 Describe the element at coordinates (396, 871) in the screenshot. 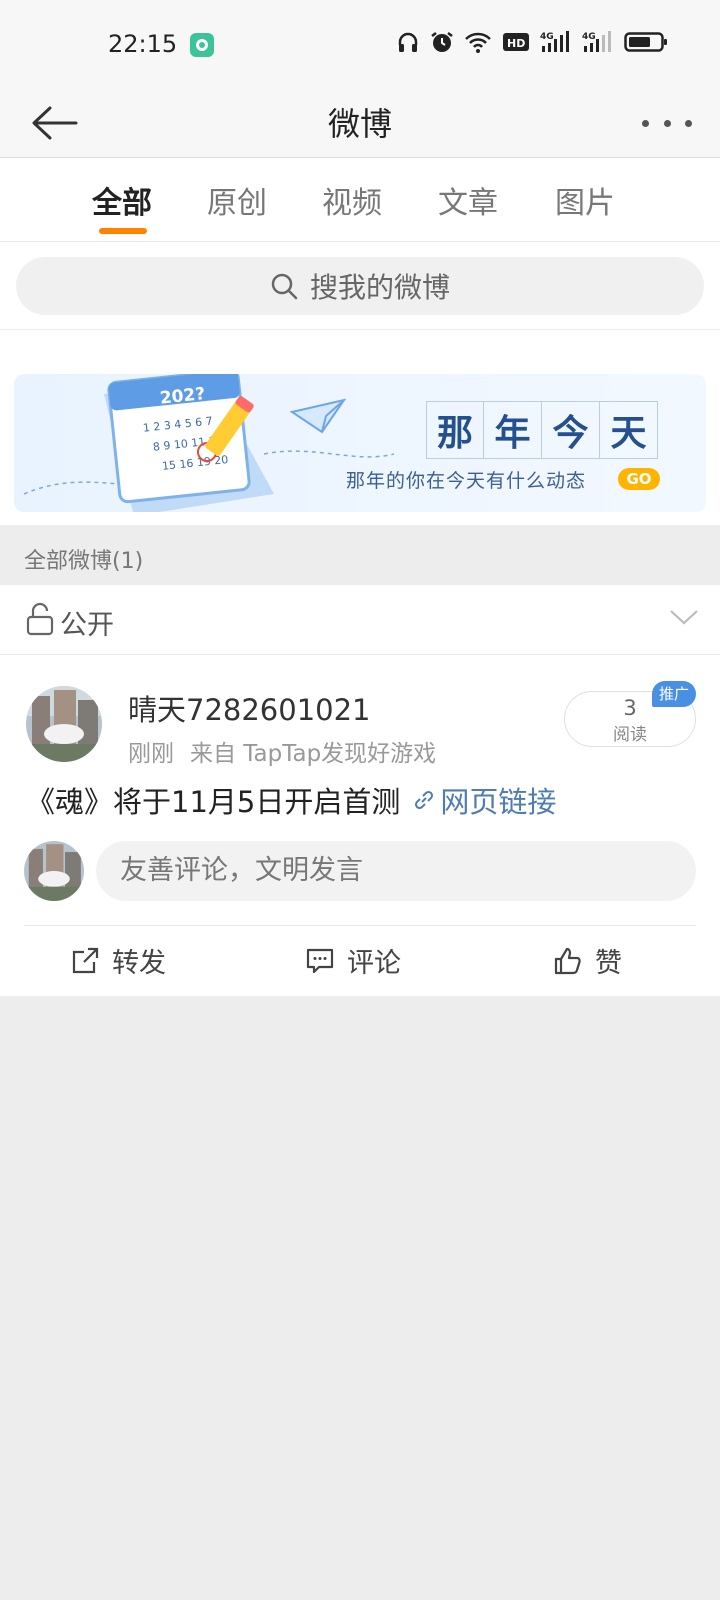

I see `comment-input: 友善评论，文明发言` at that location.